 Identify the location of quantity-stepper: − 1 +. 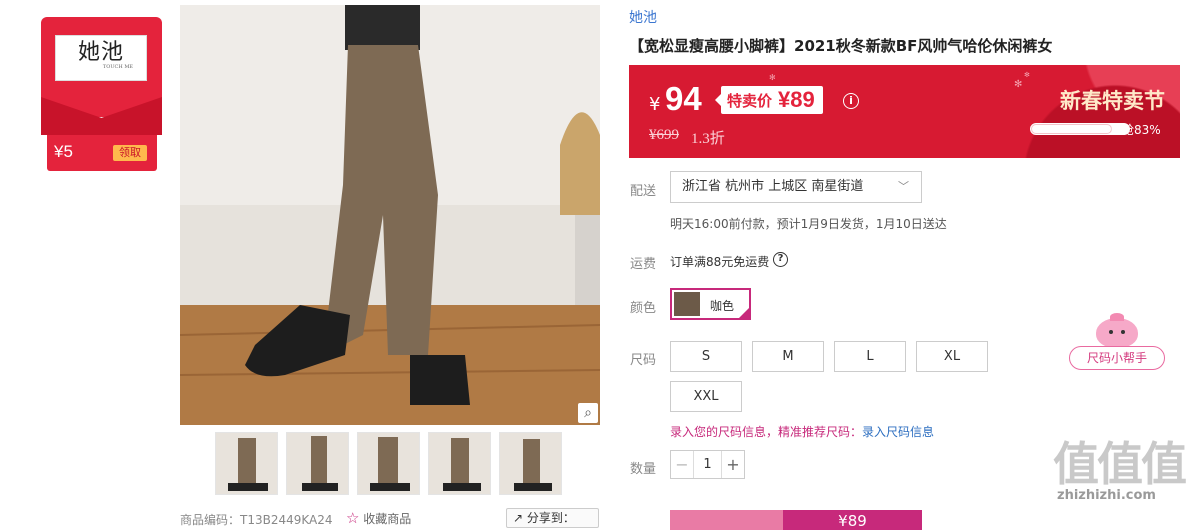
(707, 464).